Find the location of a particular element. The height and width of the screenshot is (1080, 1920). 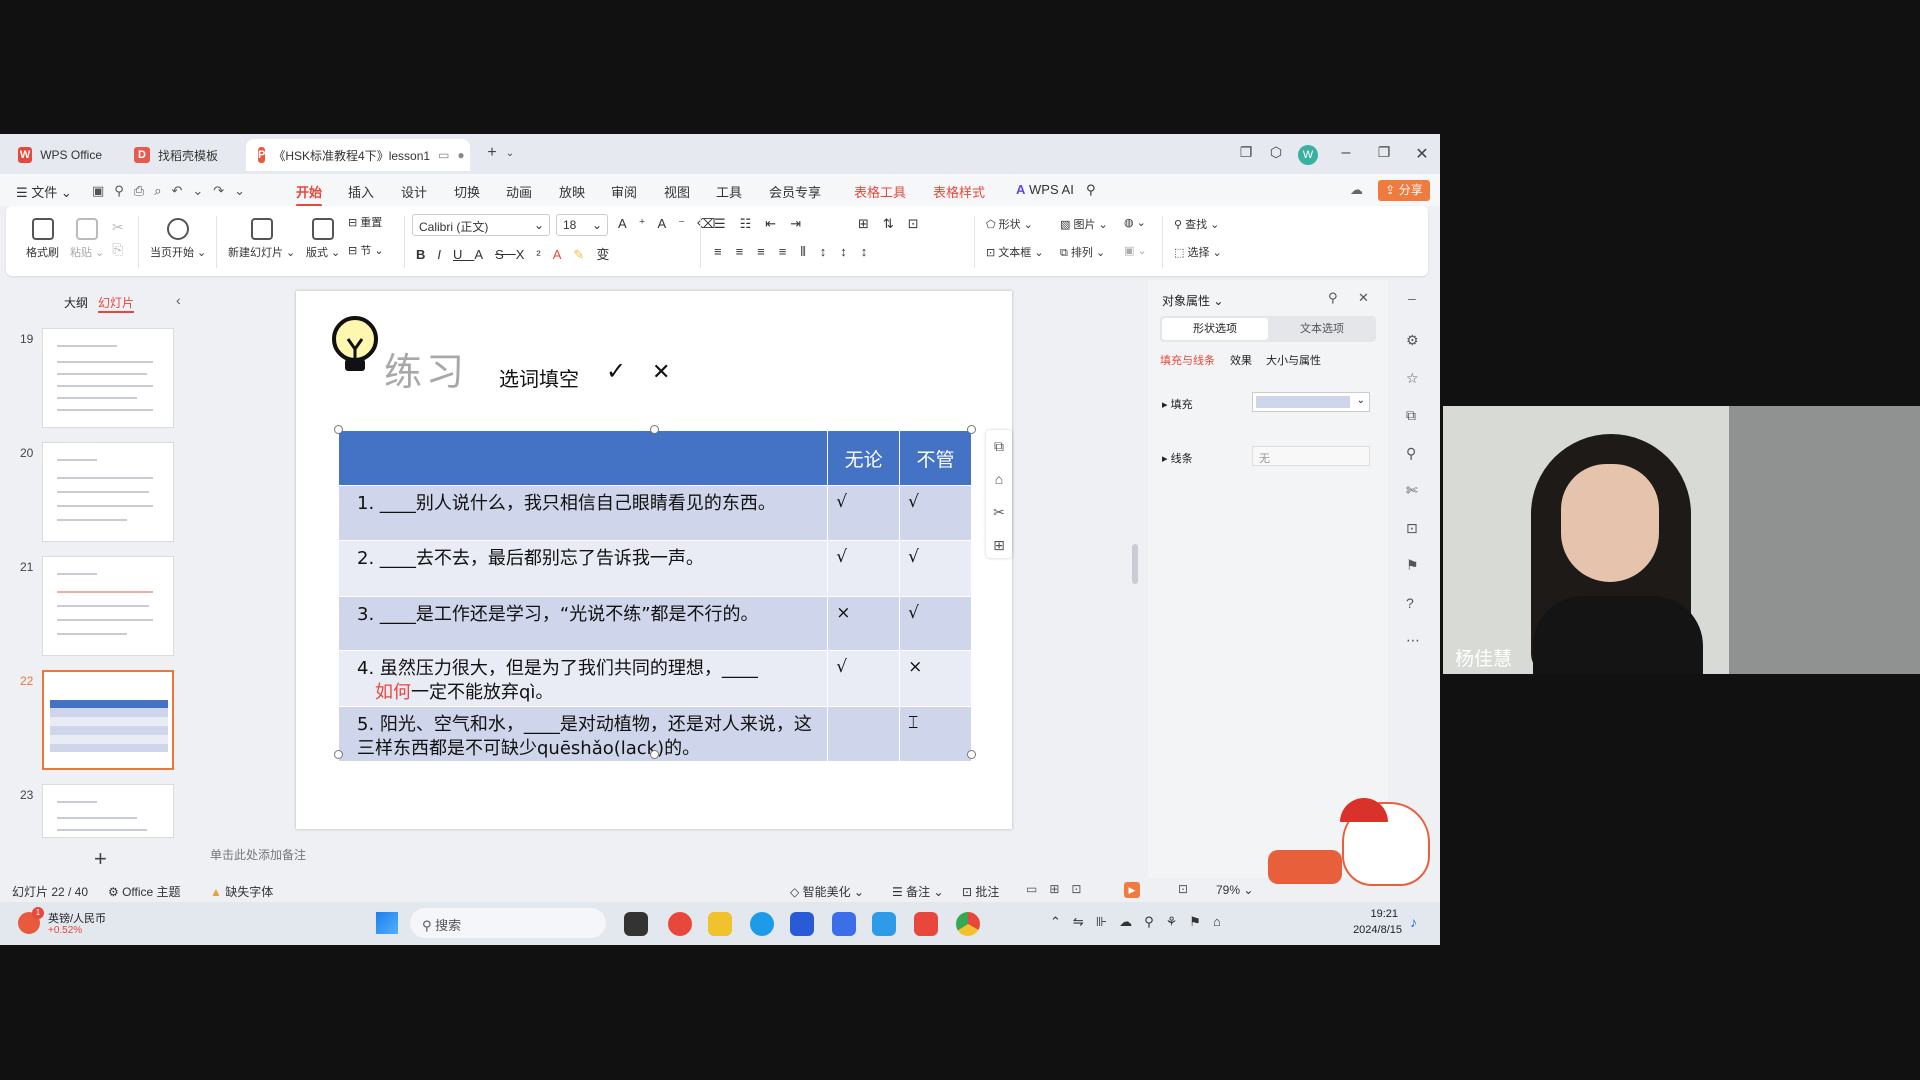

menu-home: 开始 is located at coordinates (309, 194).